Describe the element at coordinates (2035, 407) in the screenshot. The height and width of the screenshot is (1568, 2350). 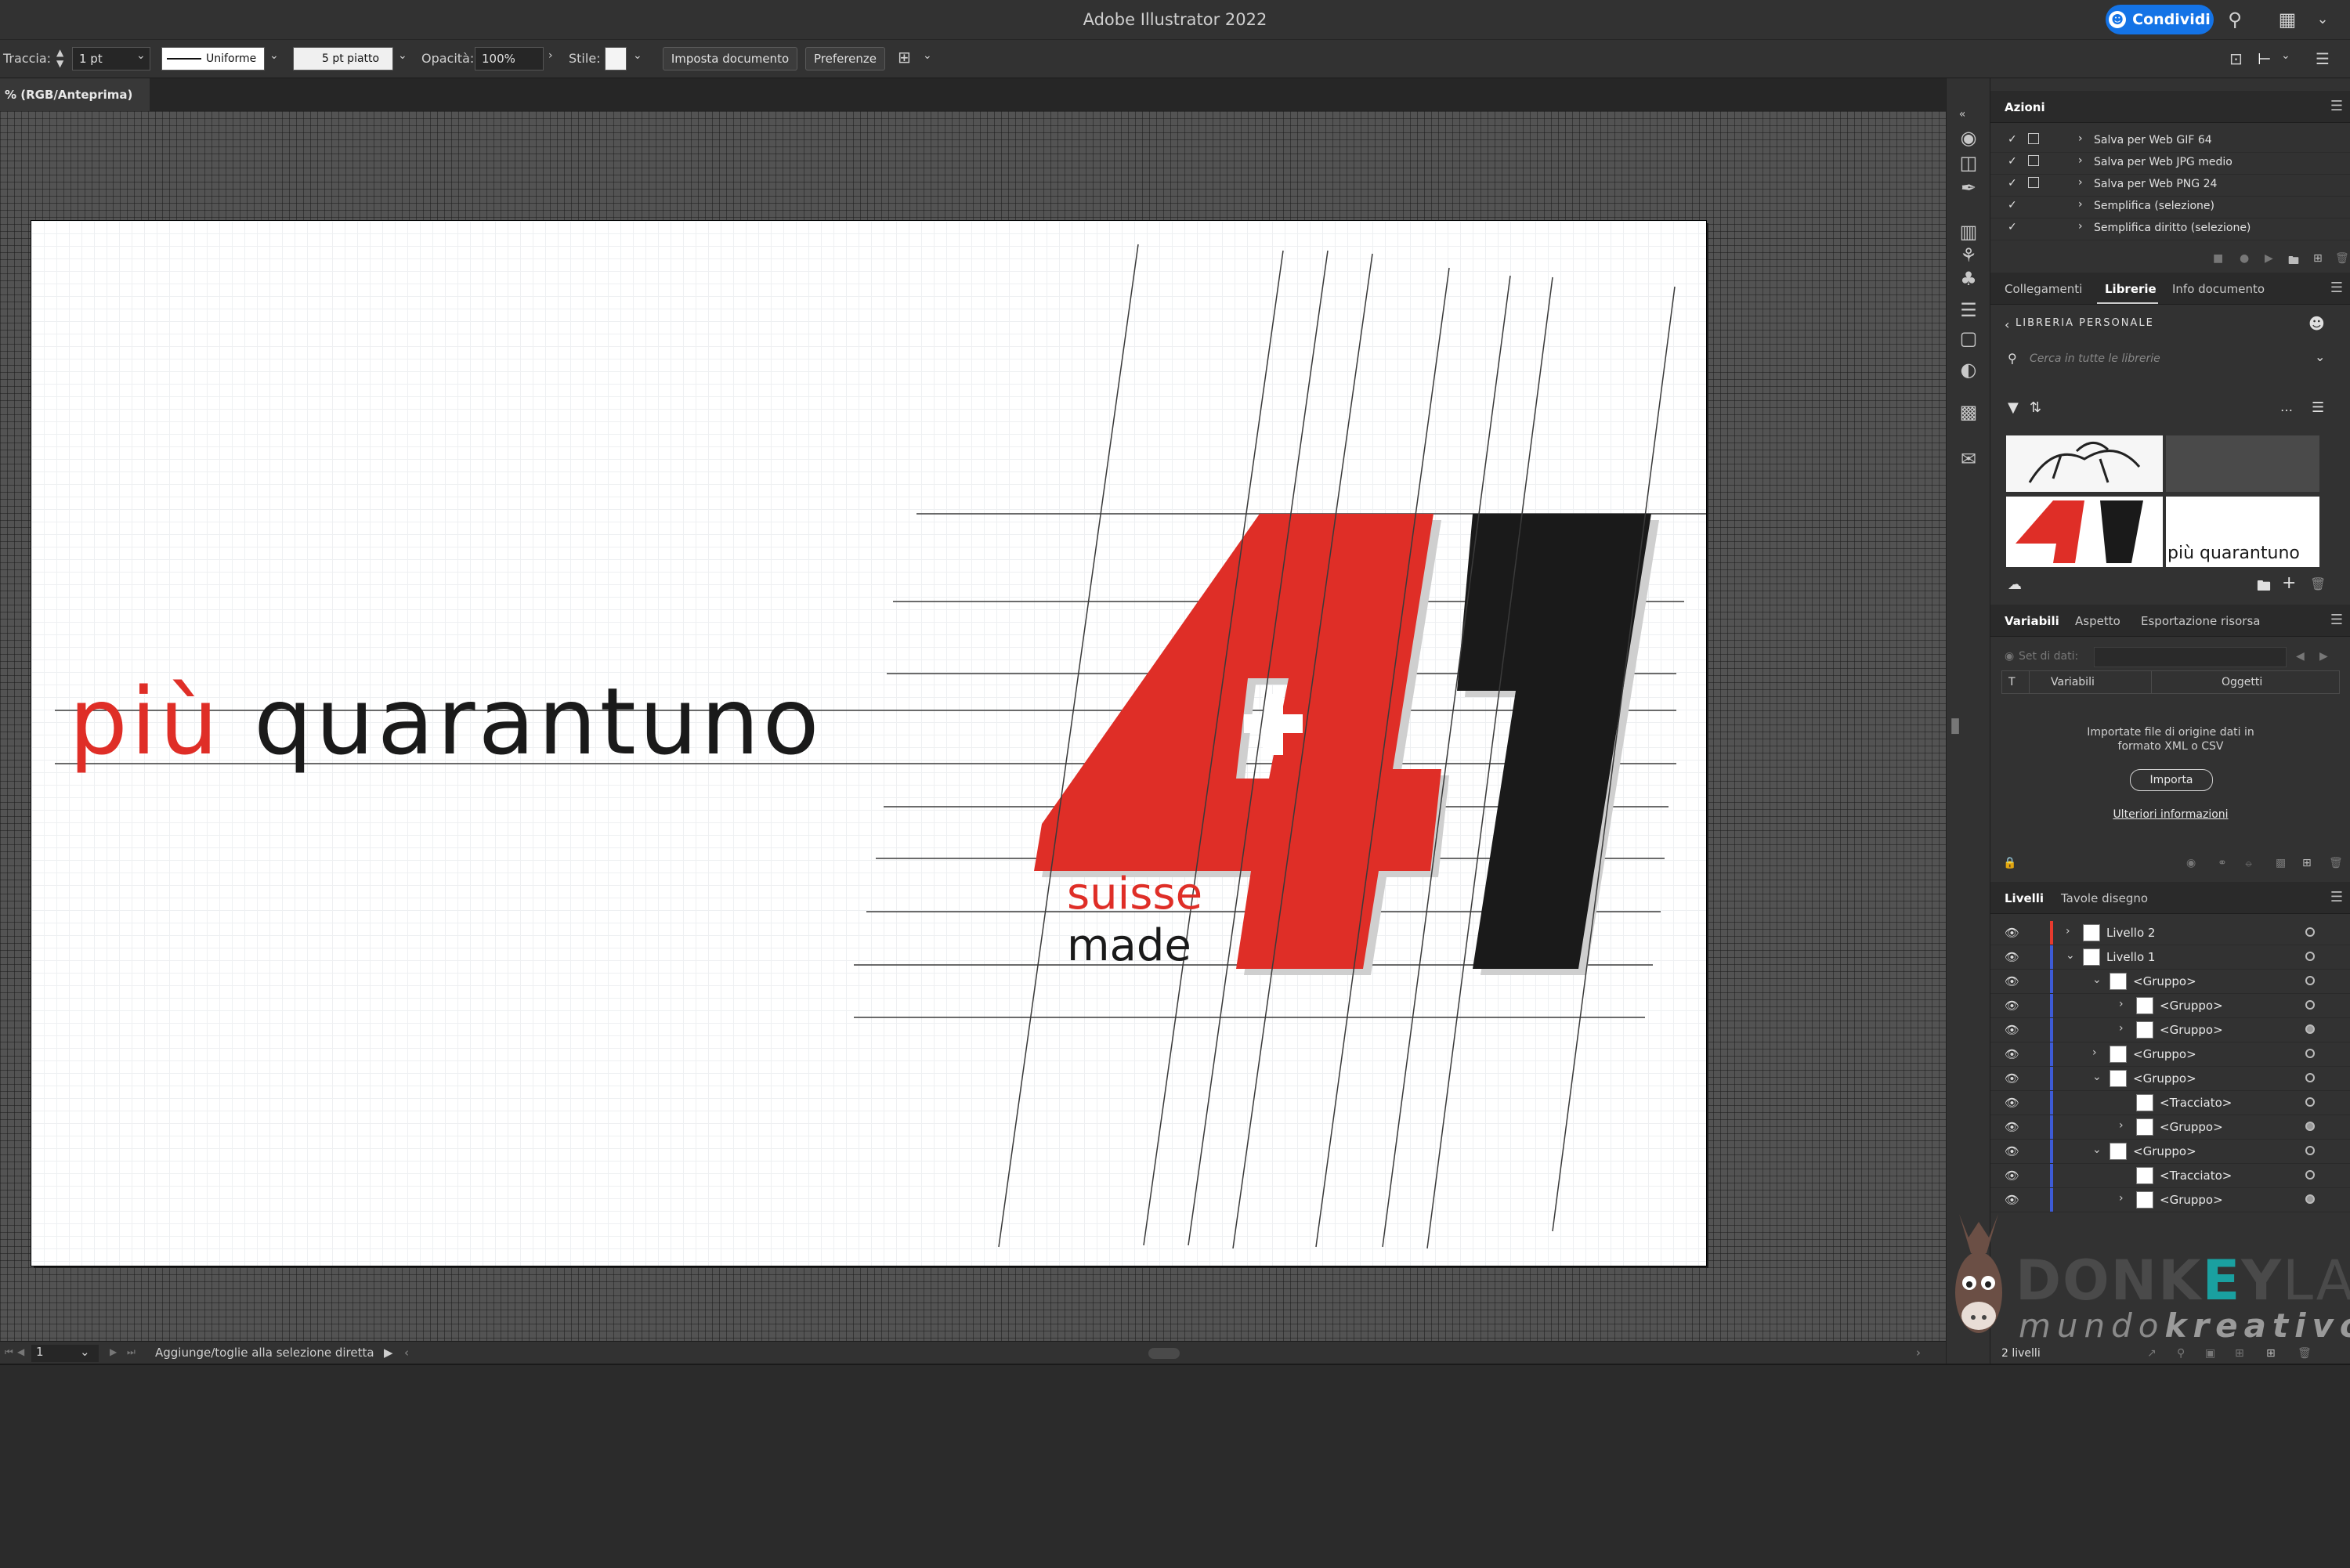
I see `sort-icon: ⇅` at that location.